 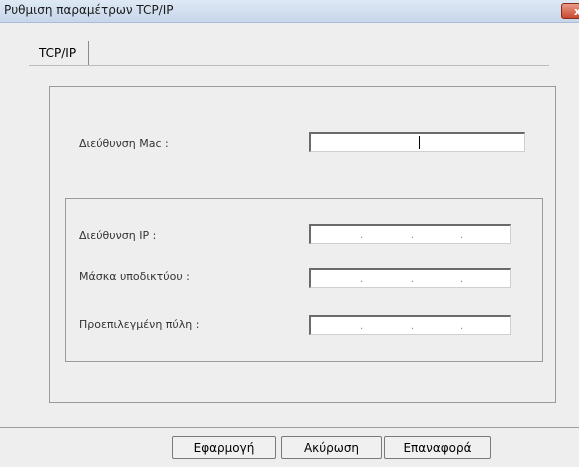 What do you see at coordinates (289, 11) in the screenshot?
I see `title-bar: Ρυθμιση παραμέτρων TCP/IP x` at bounding box center [289, 11].